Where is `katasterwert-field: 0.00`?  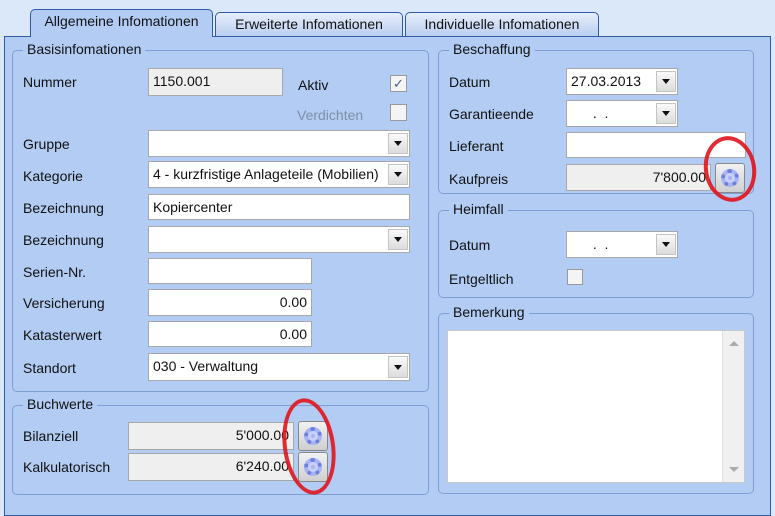
katasterwert-field: 0.00 is located at coordinates (230, 334).